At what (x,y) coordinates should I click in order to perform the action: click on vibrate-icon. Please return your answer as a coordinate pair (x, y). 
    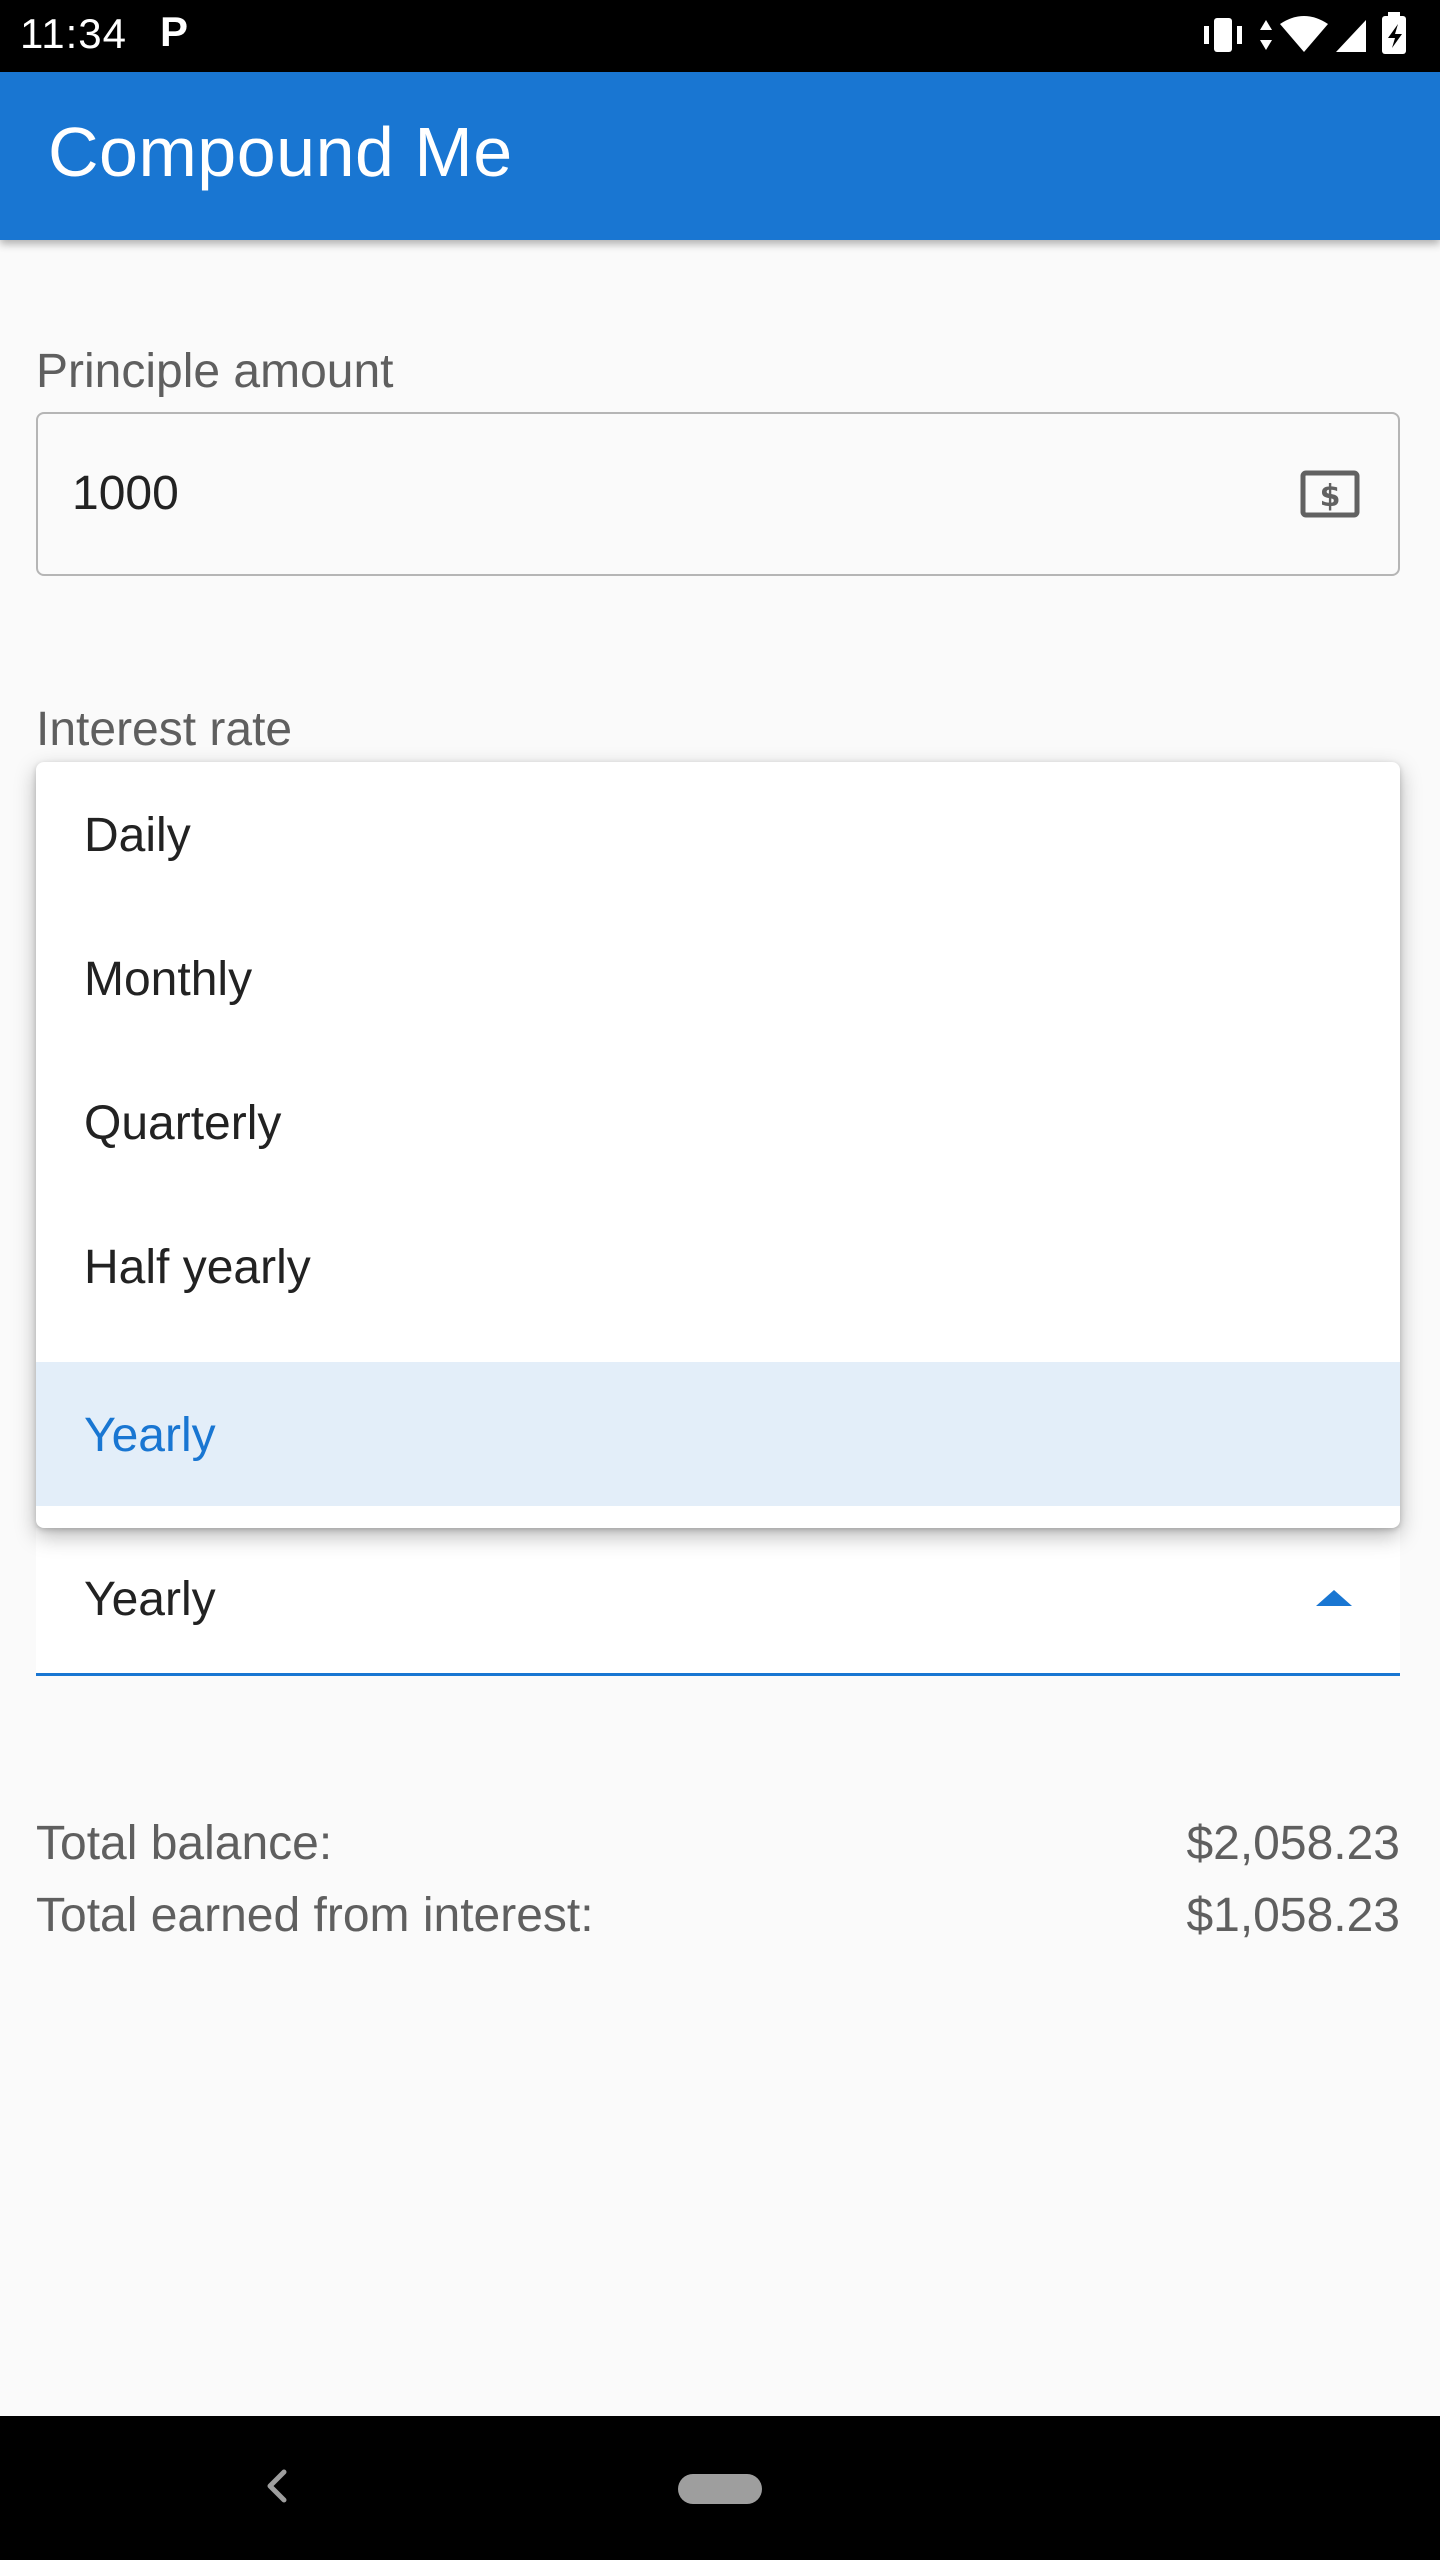
    Looking at the image, I should click on (1223, 35).